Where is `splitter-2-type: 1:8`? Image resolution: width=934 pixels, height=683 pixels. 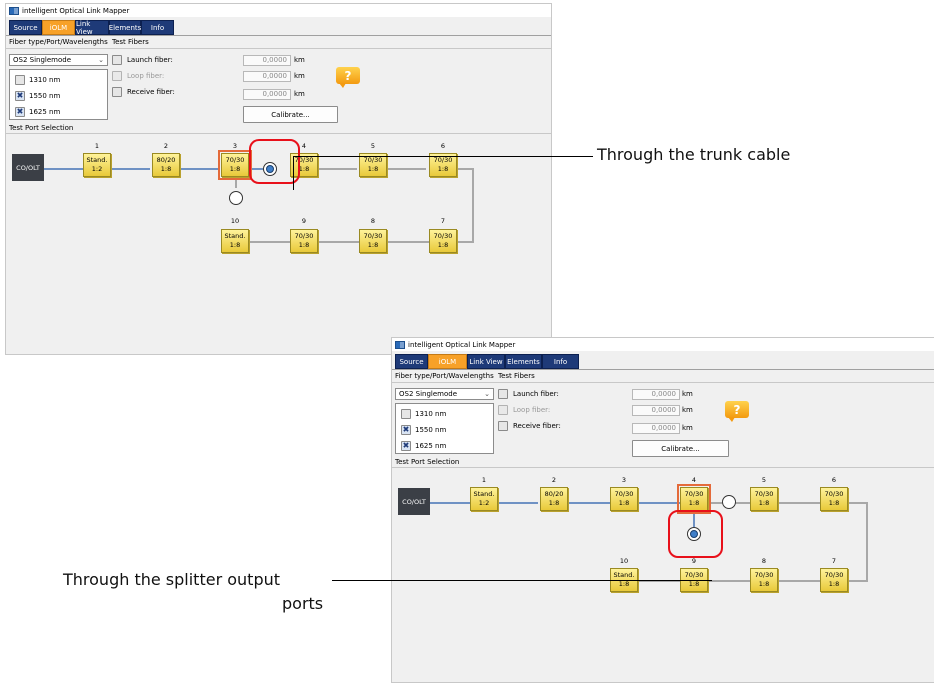 splitter-2-type: 1:8 is located at coordinates (166, 169).